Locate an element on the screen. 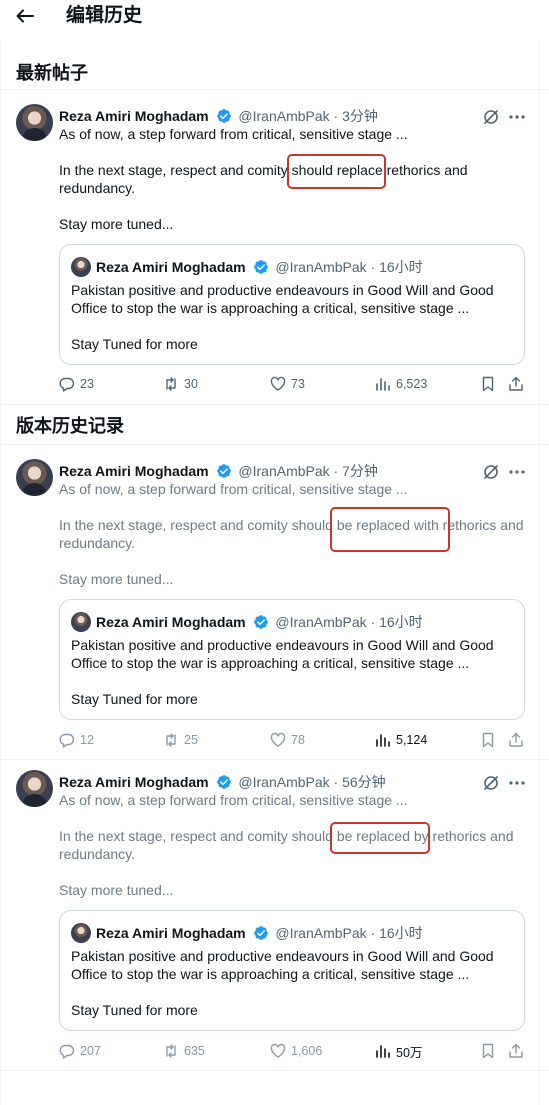 Image resolution: width=549 pixels, height=1105 pixels. repost-count: 25 is located at coordinates (191, 740).